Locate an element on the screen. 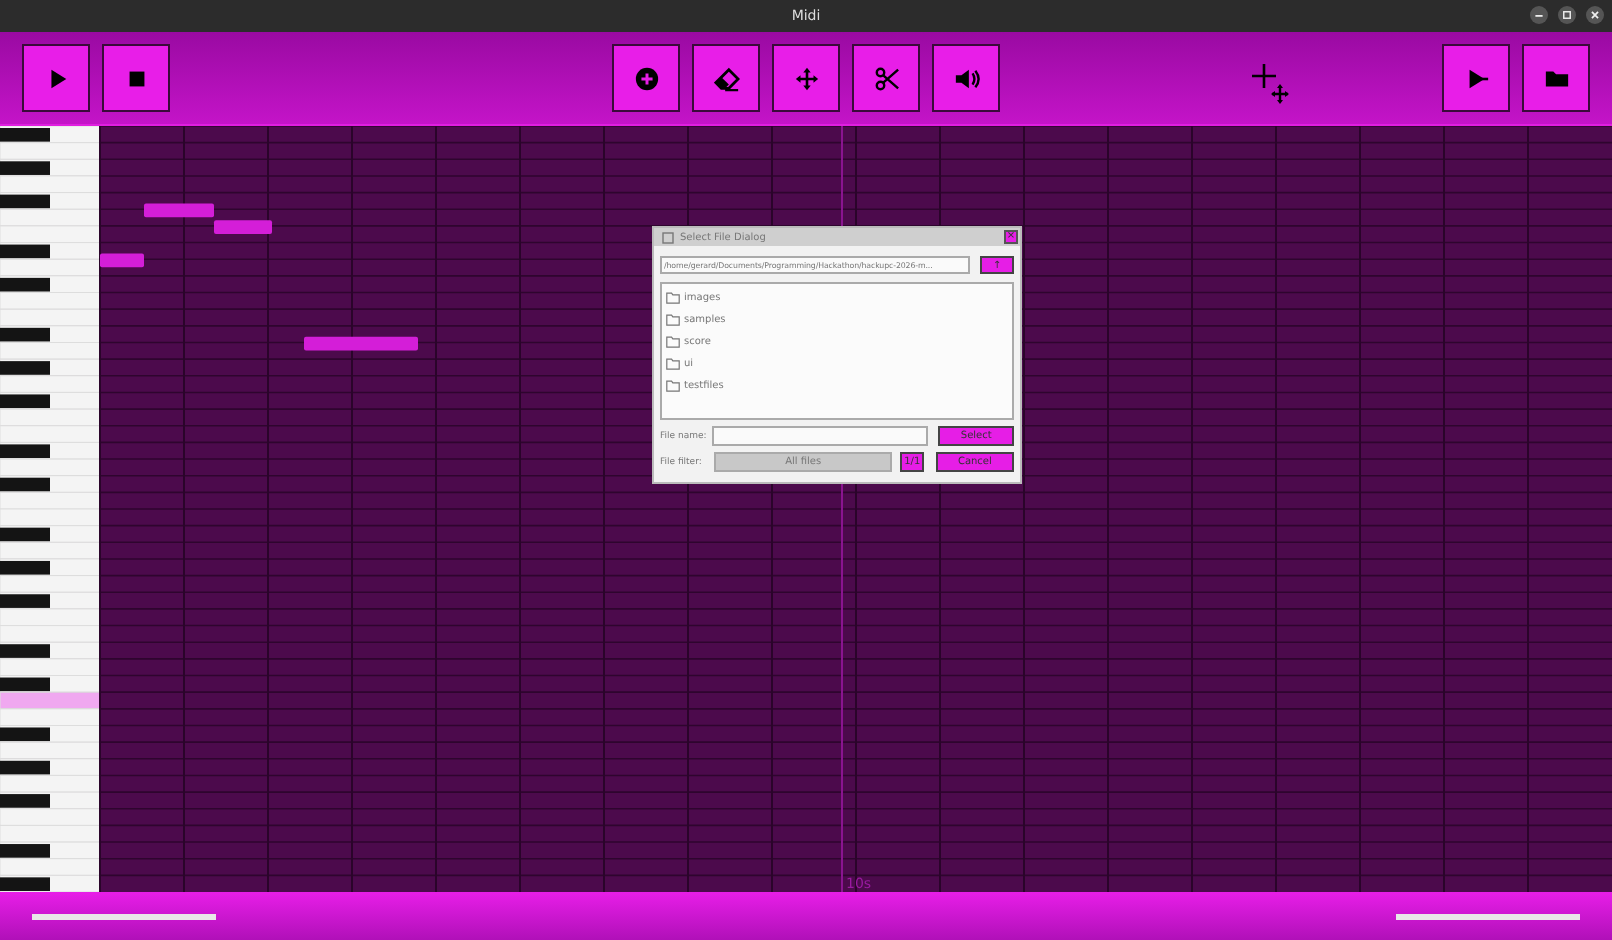 The image size is (1612, 940). add-circle-icon is located at coordinates (646, 78).